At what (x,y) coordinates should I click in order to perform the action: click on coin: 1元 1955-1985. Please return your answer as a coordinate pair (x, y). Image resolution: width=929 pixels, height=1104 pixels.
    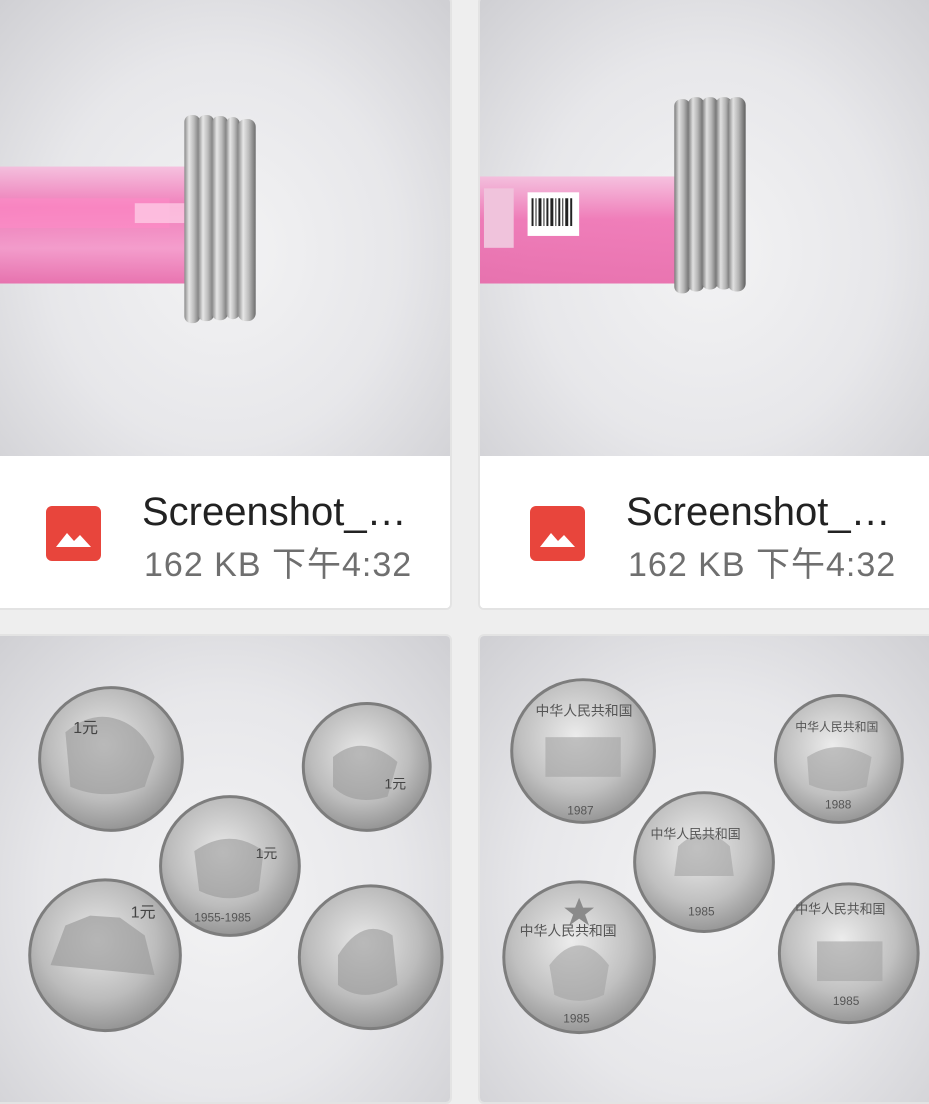
    Looking at the image, I should click on (230, 866).